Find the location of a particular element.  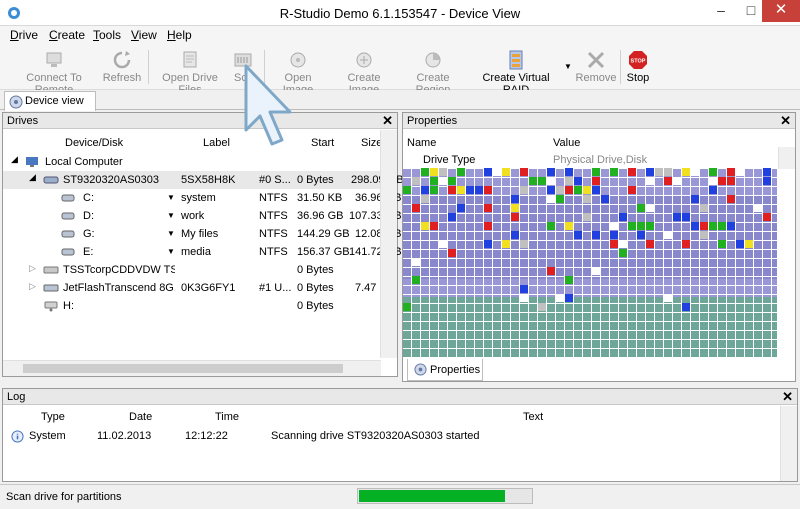

stop-button: STOP Stop is located at coordinates (638, 70).